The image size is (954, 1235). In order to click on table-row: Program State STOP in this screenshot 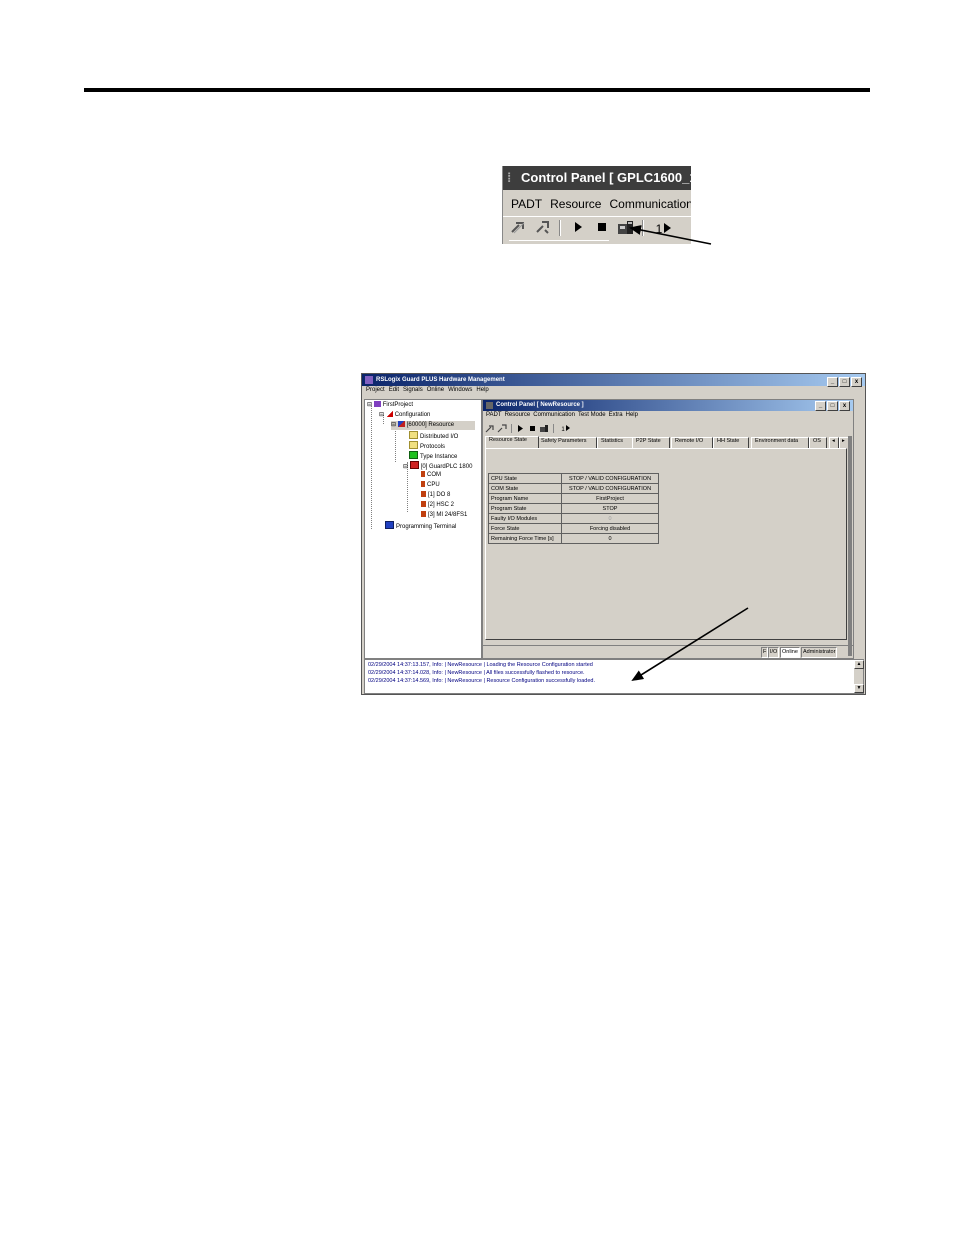, I will do `click(573, 508)`.